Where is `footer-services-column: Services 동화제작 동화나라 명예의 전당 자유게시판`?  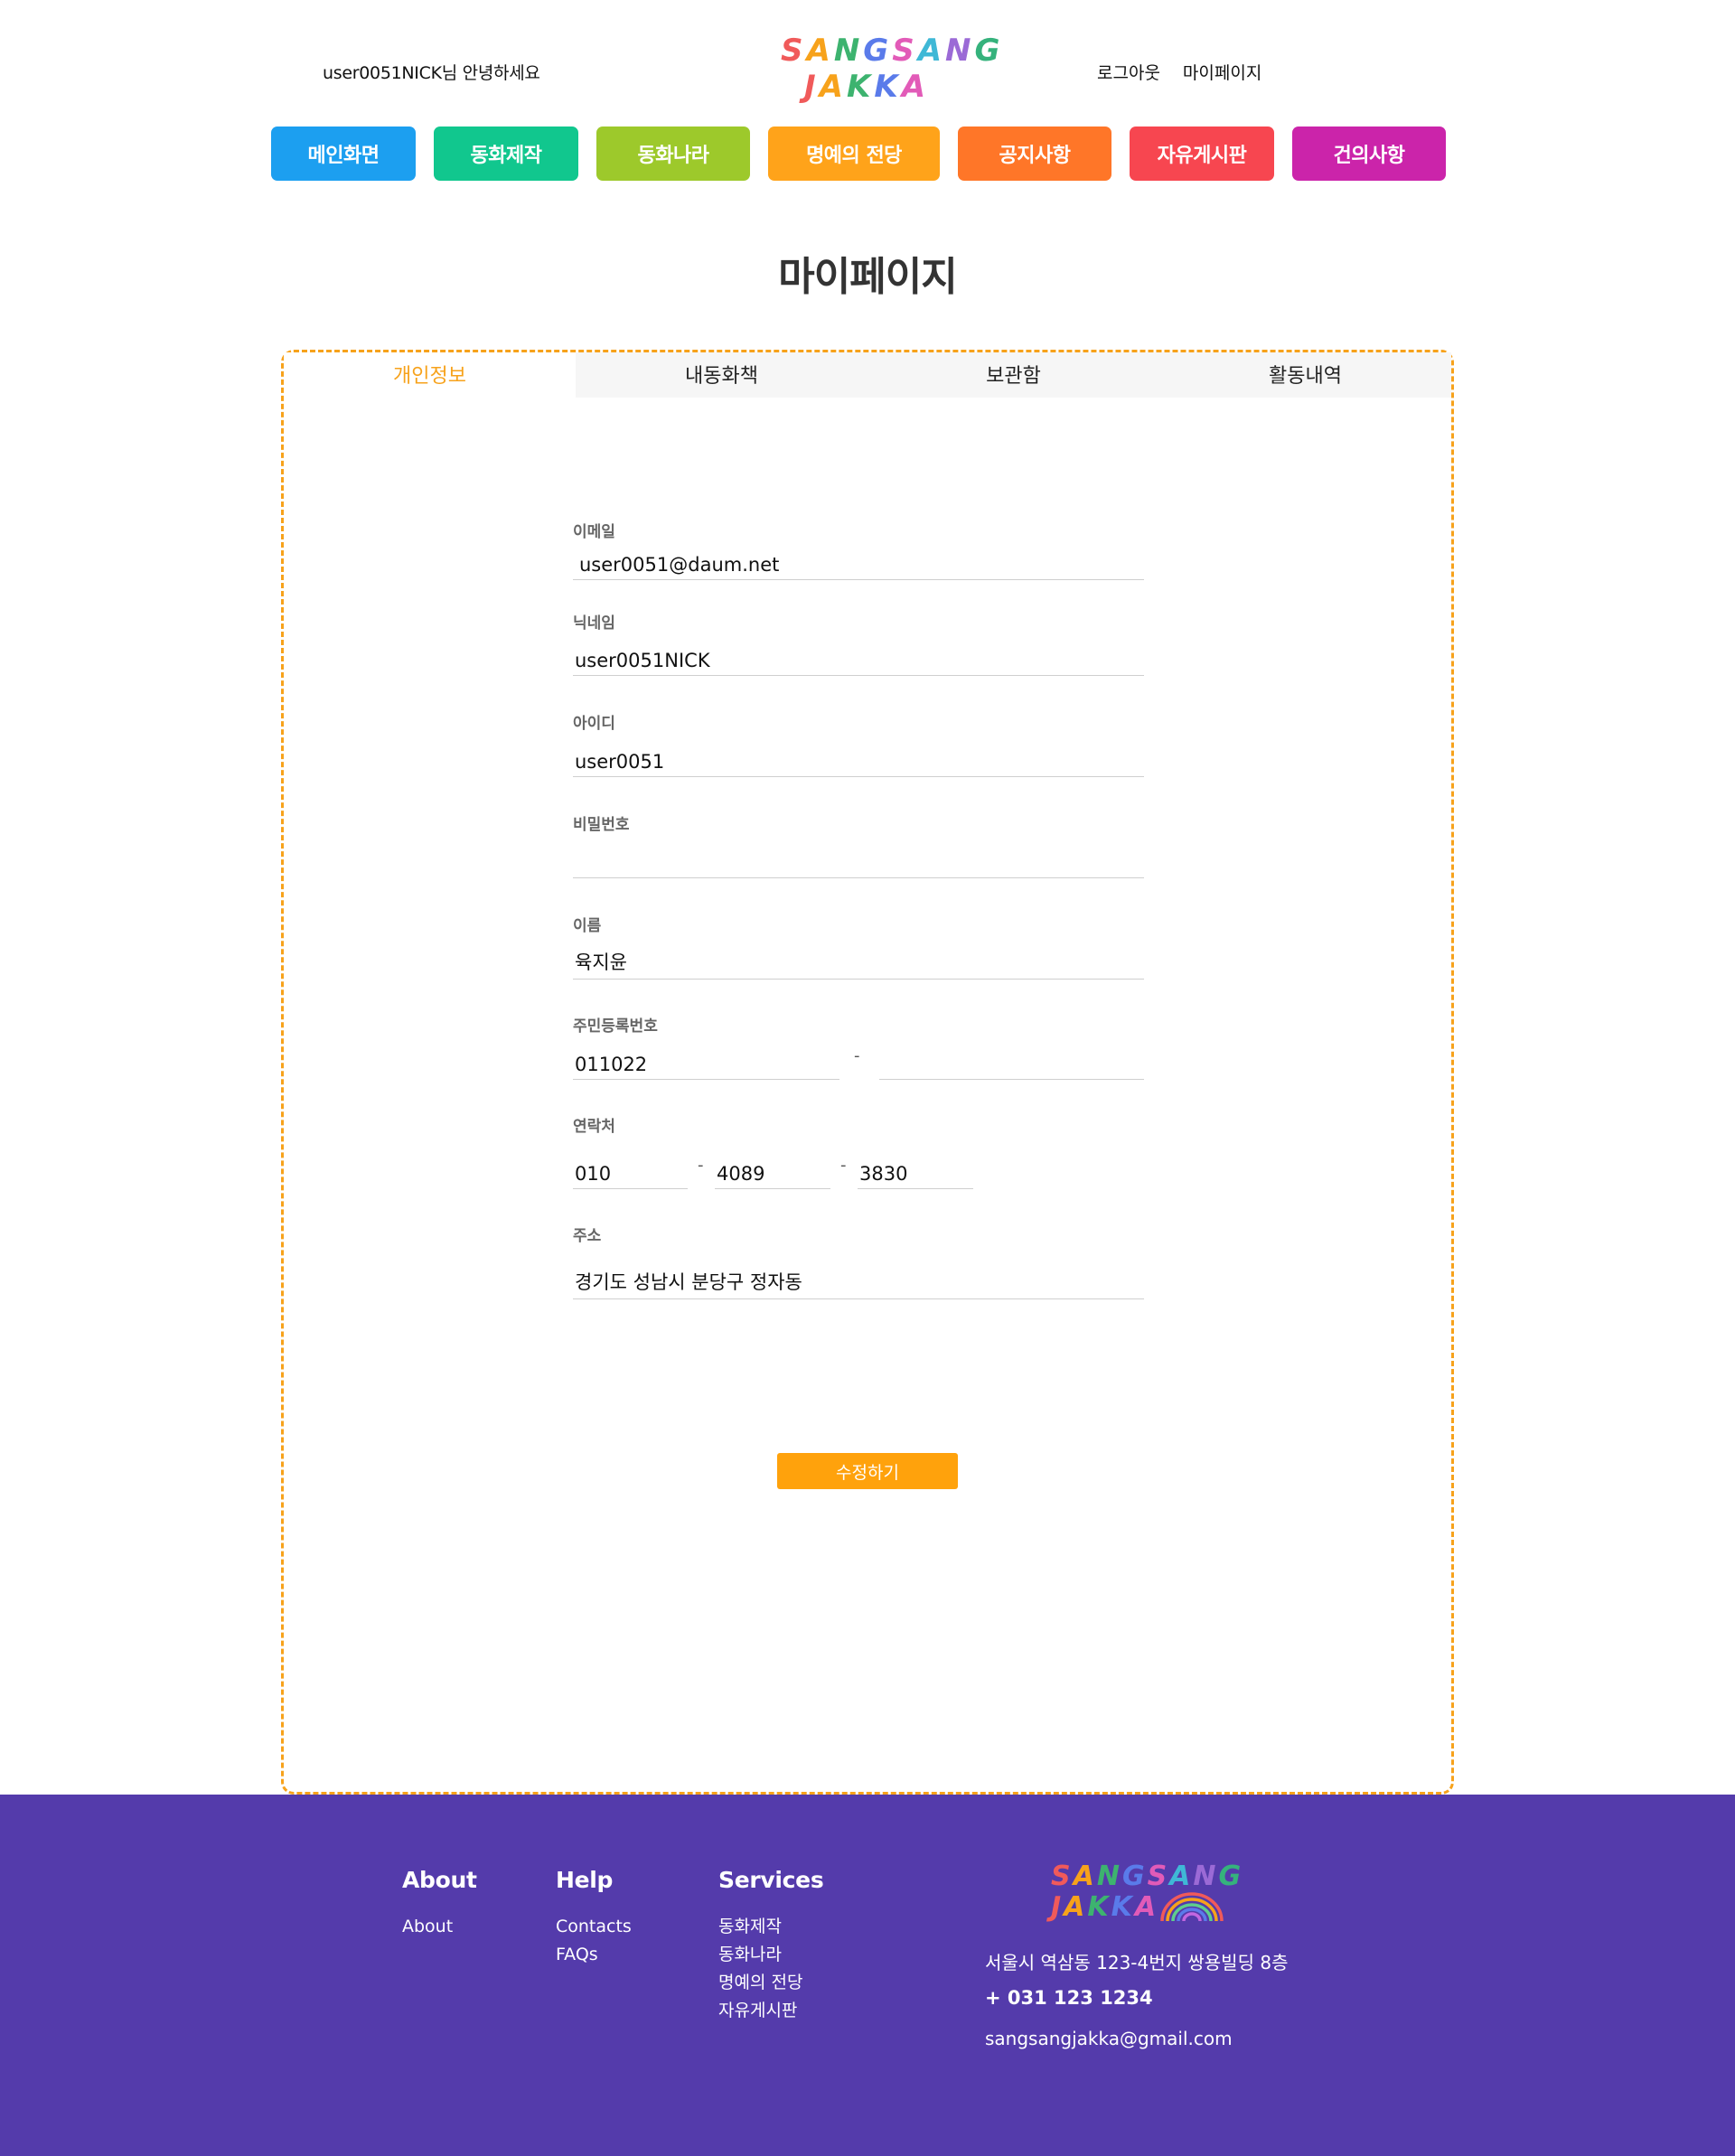 footer-services-column: Services 동화제작 동화나라 명예의 전당 자유게시판 is located at coordinates (771, 1946).